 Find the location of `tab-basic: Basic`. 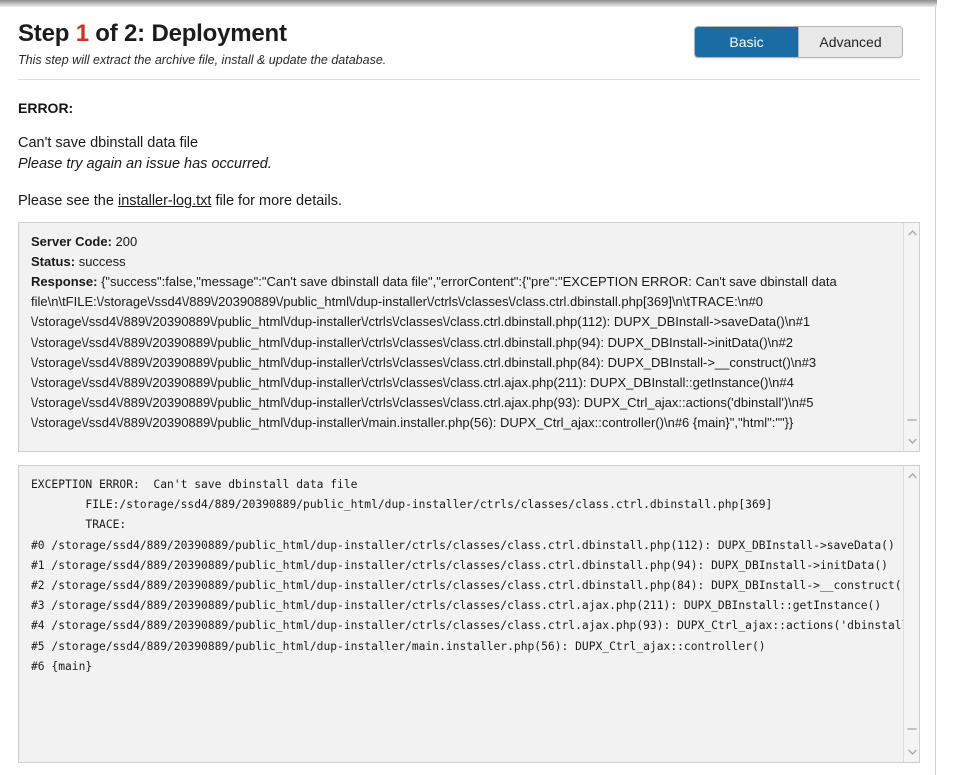

tab-basic: Basic is located at coordinates (746, 42).